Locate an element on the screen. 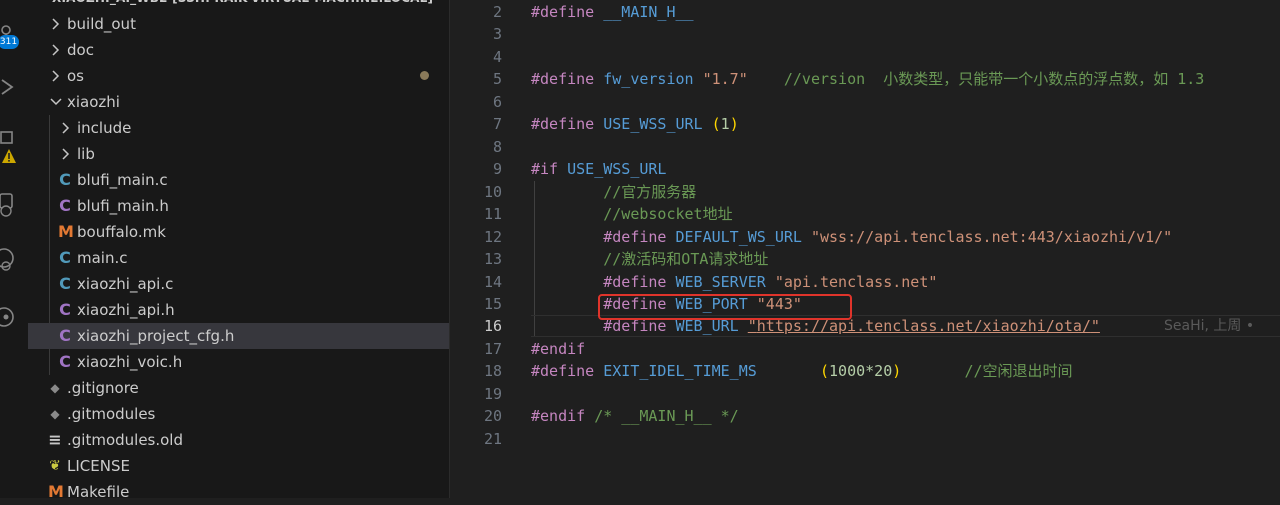 The height and width of the screenshot is (505, 1280). tree-folder: include is located at coordinates (238, 128).